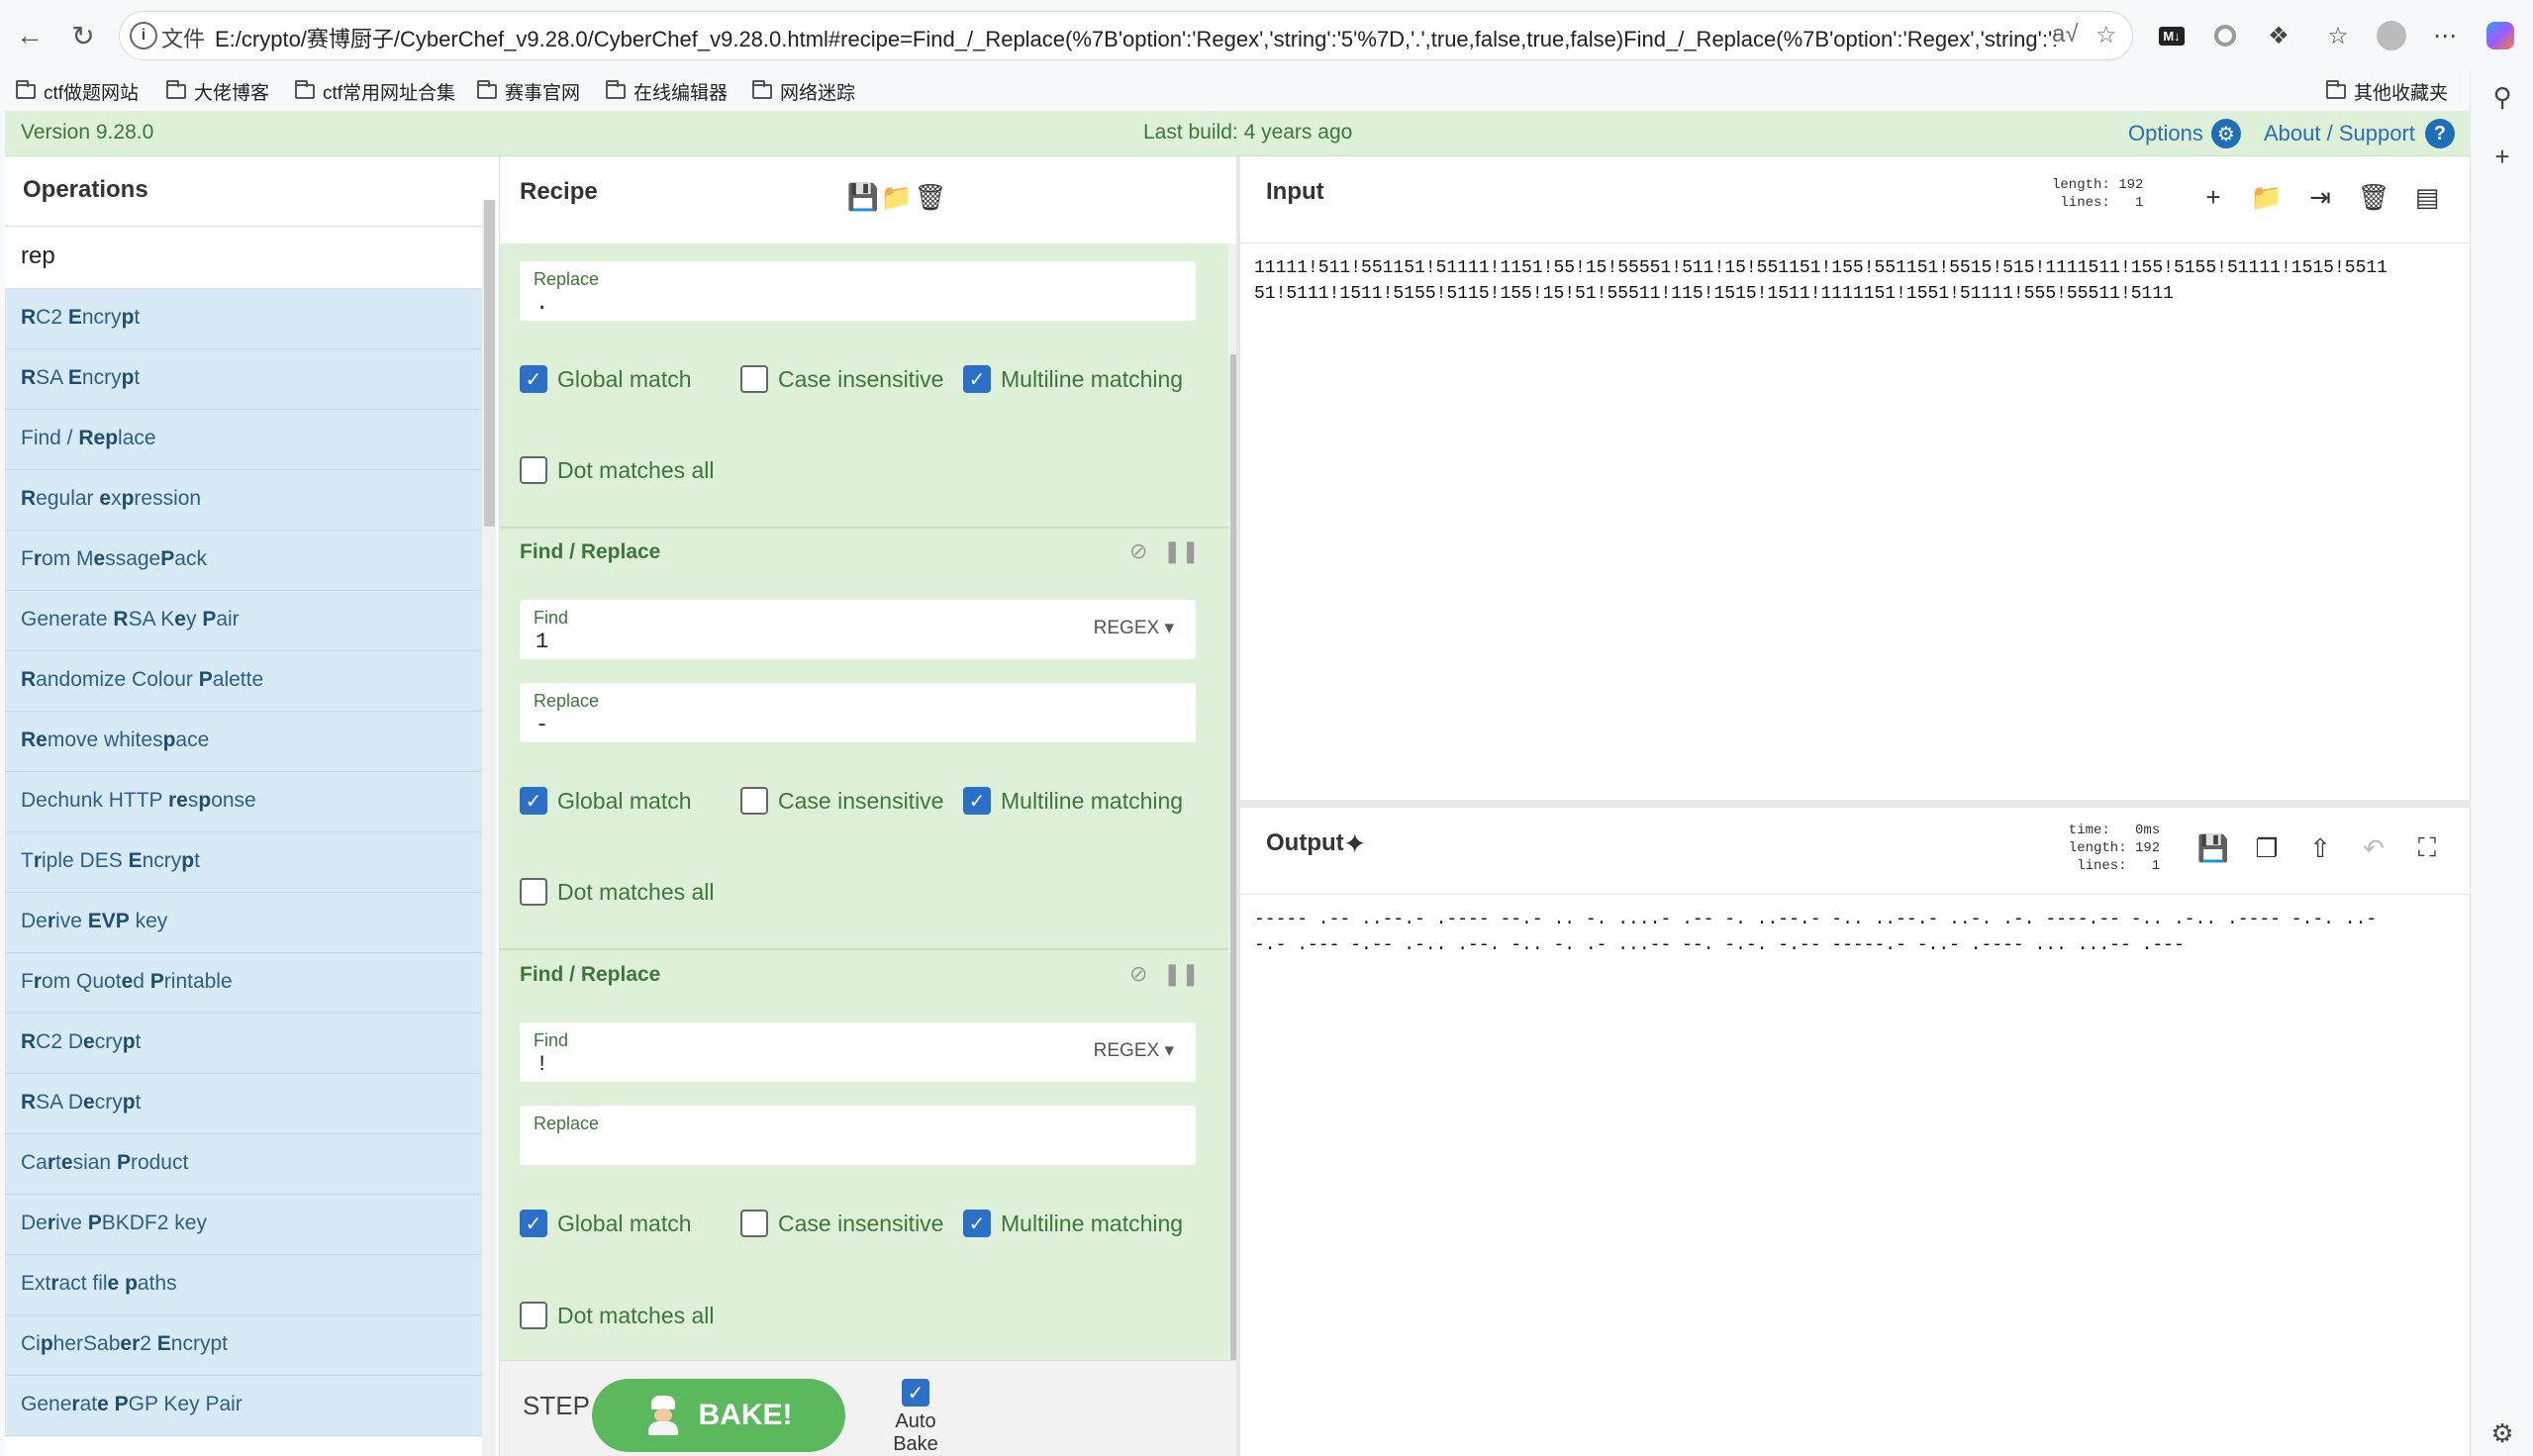 The height and width of the screenshot is (1456, 2533). What do you see at coordinates (29, 35) in the screenshot?
I see `back-icon: ←` at bounding box center [29, 35].